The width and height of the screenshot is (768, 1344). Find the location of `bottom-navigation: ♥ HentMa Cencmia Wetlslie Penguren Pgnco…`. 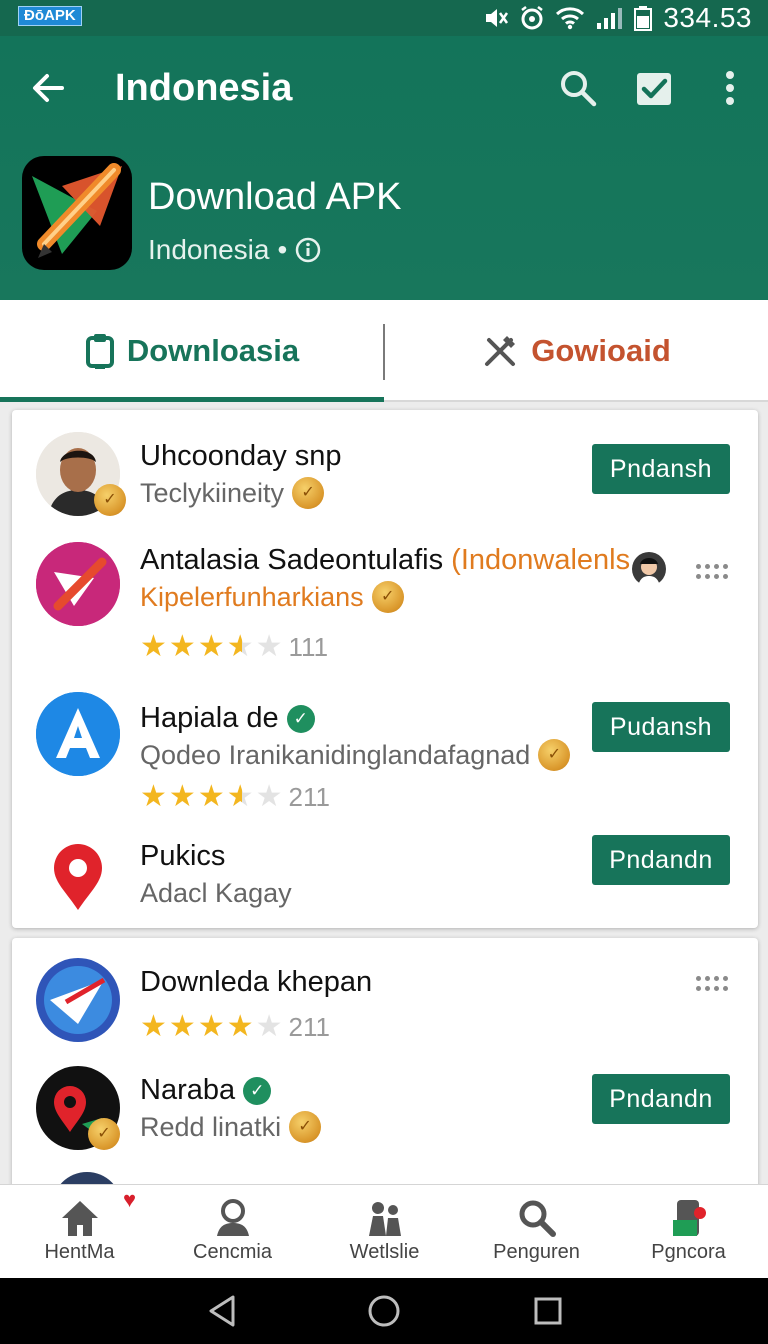

bottom-navigation: ♥ HentMa Cencmia Wetlslie Penguren Pgnco… is located at coordinates (384, 1231).